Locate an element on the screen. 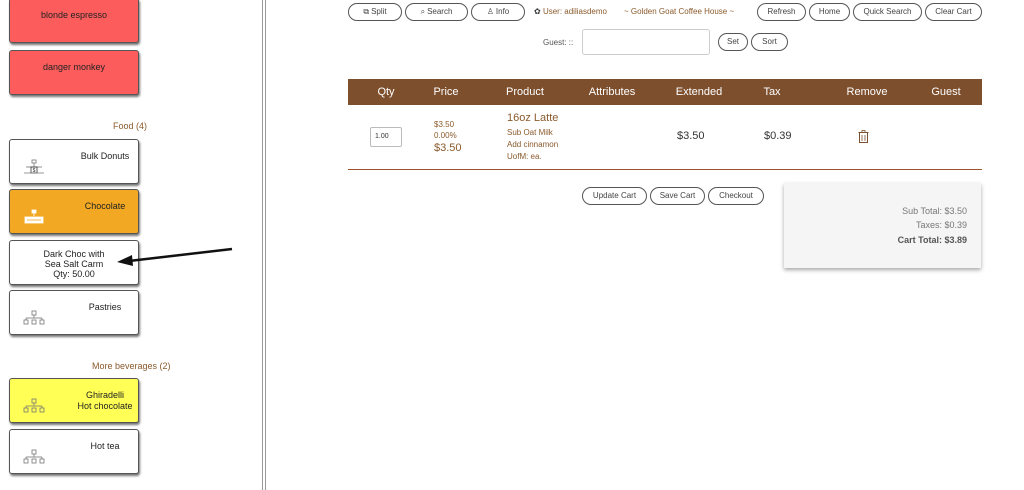 The height and width of the screenshot is (490, 1024). checkout-button: Checkout is located at coordinates (736, 196).